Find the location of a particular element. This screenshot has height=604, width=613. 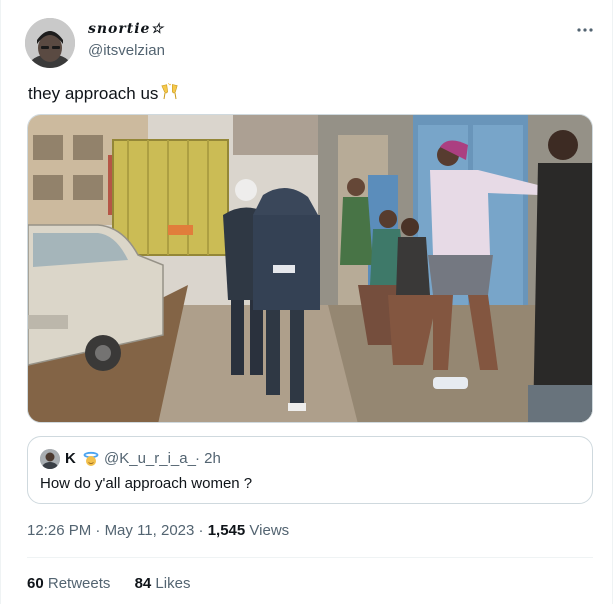

quoted-author-name: K is located at coordinates (70, 458).